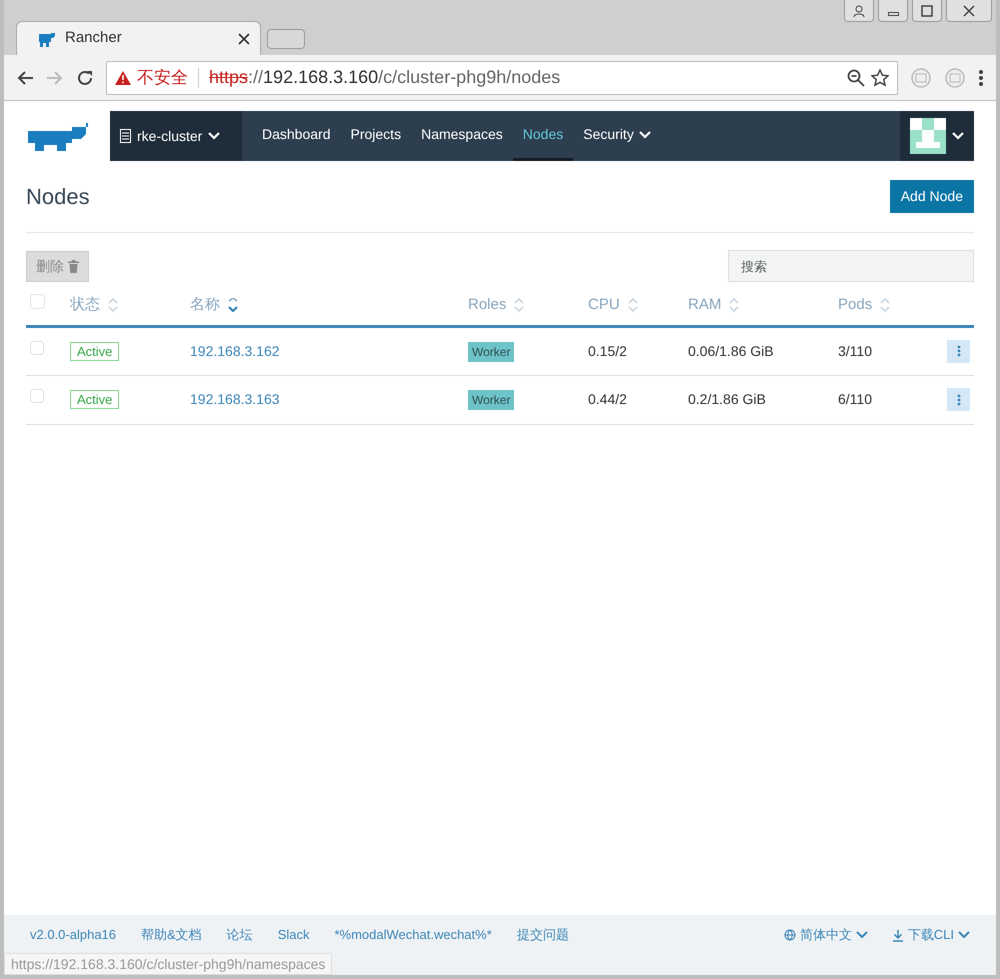  I want to click on column-header: CPU, so click(613, 305).